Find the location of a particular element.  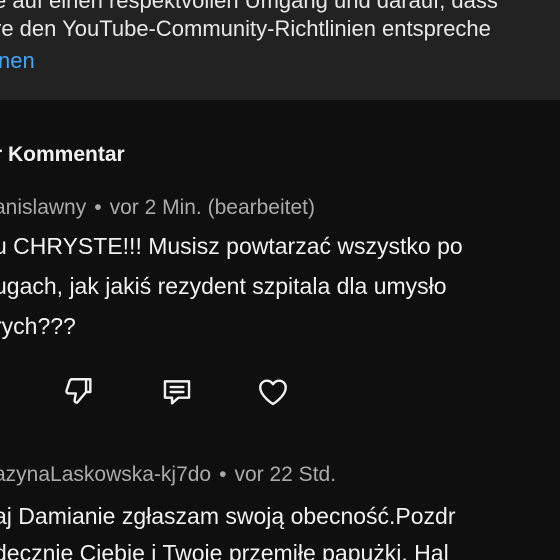

dislike-button is located at coordinates (79, 392).